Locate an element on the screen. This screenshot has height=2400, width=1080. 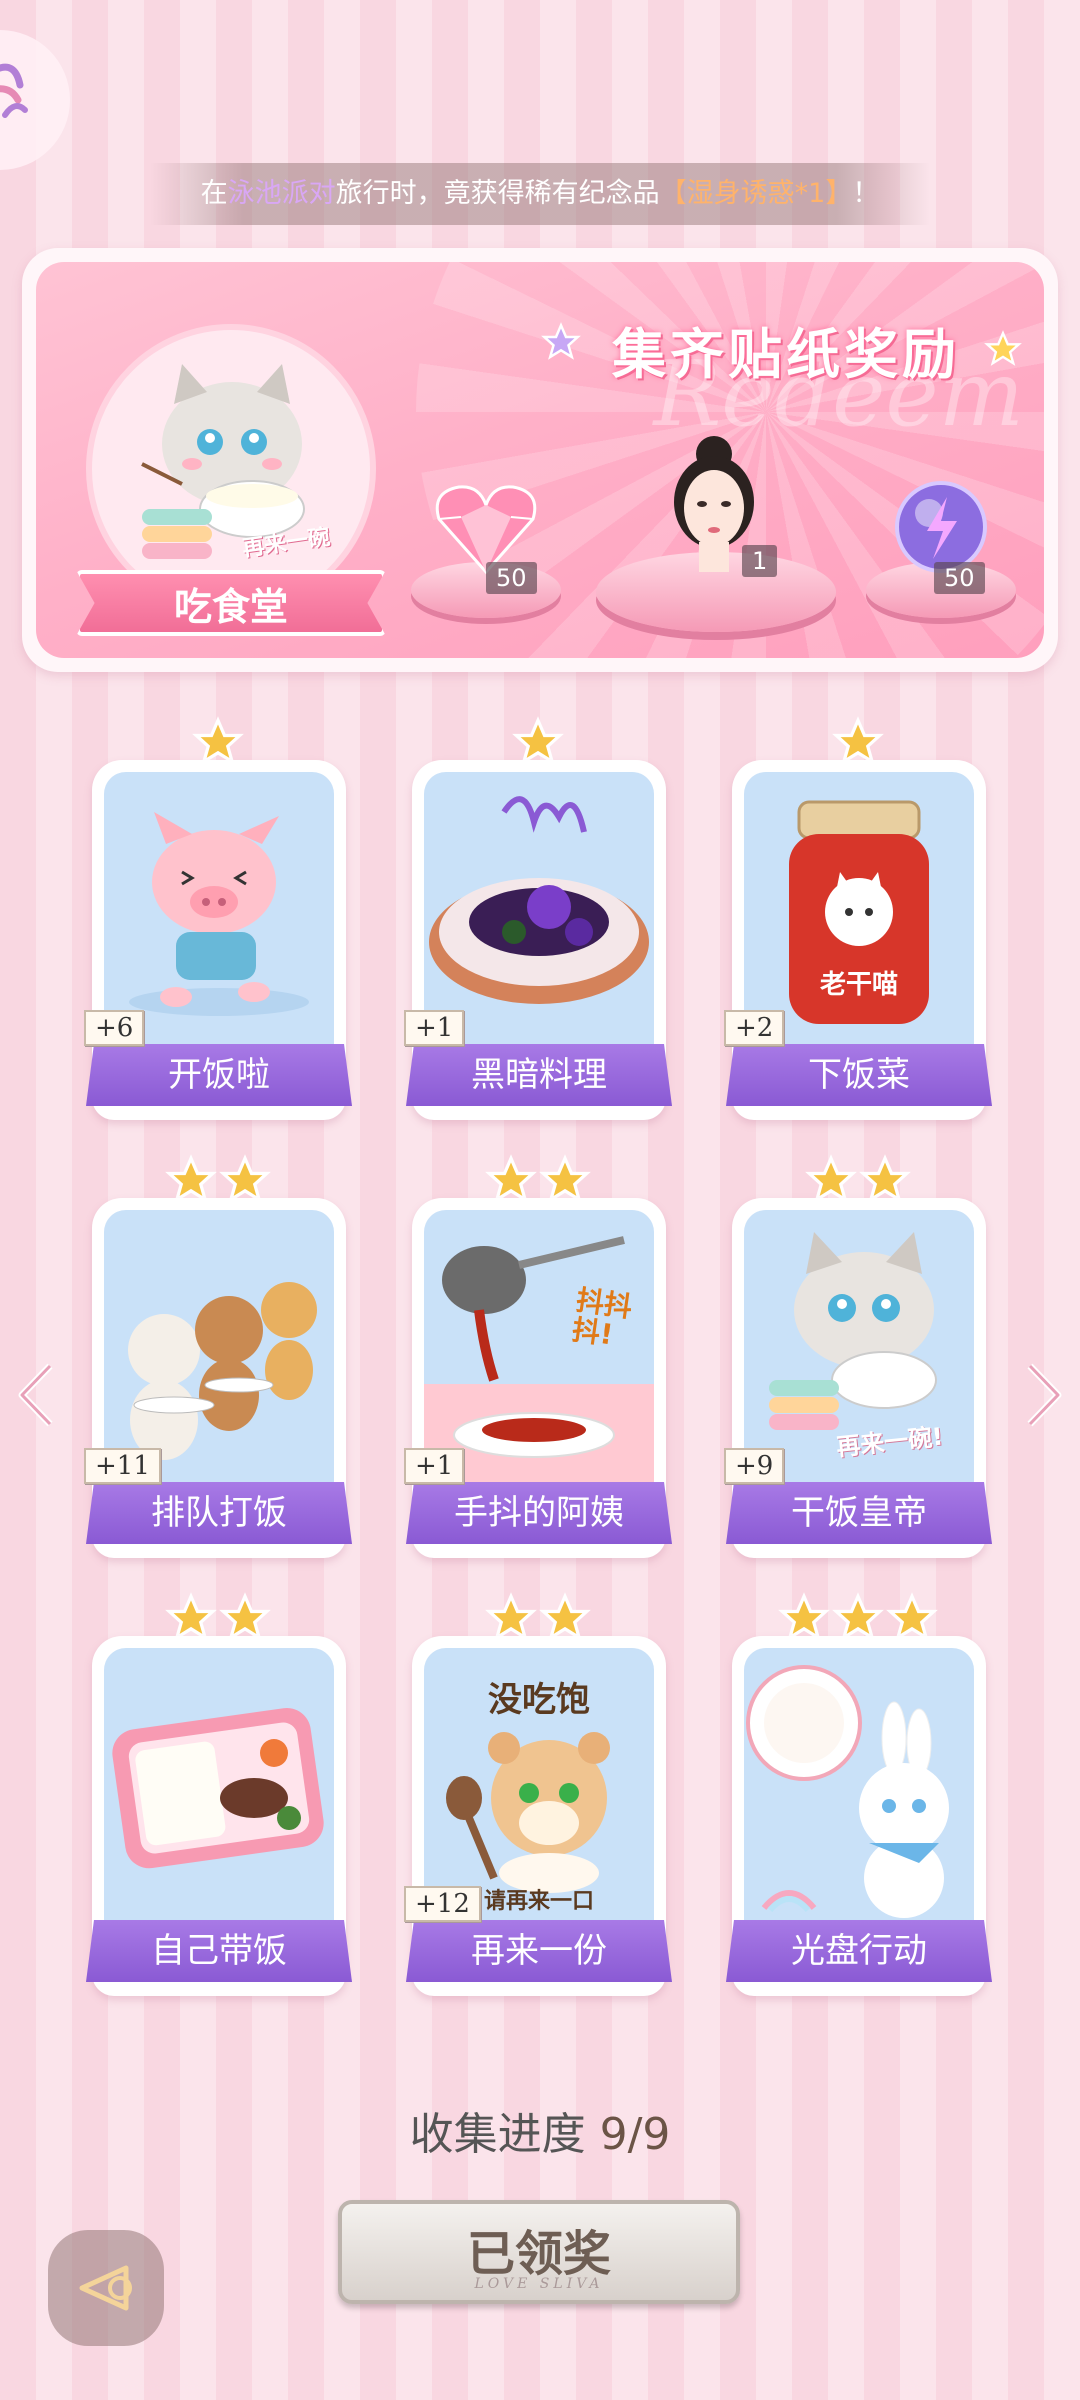
side-text: 抖抖抖! is located at coordinates (602, 1317).